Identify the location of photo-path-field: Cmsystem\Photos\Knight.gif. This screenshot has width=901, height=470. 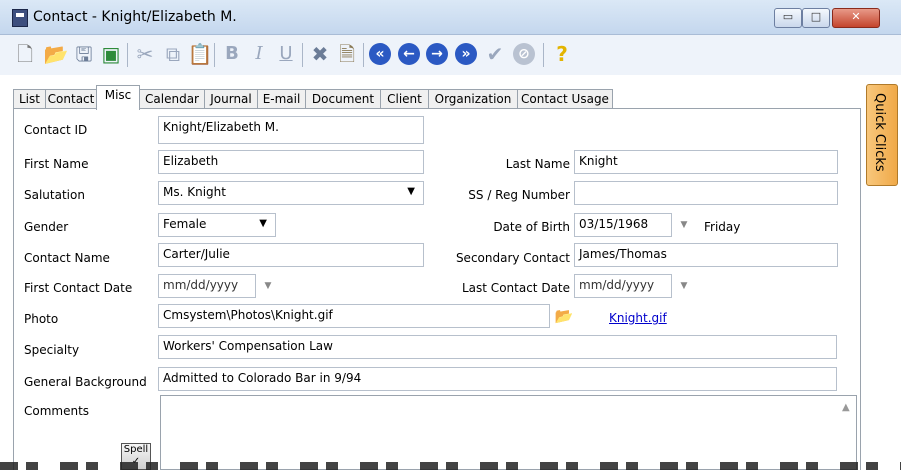
(354, 316).